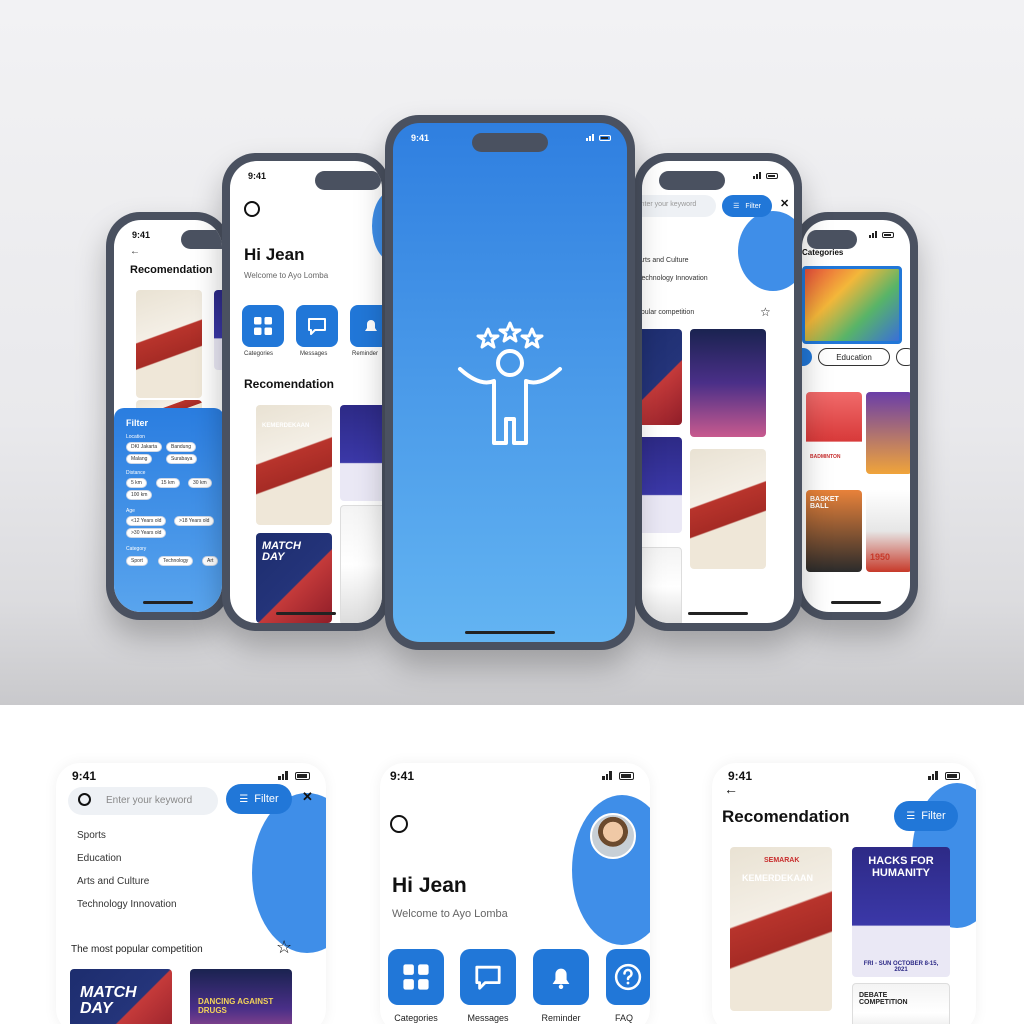  I want to click on chip-distance-4: 100 km, so click(139, 495).